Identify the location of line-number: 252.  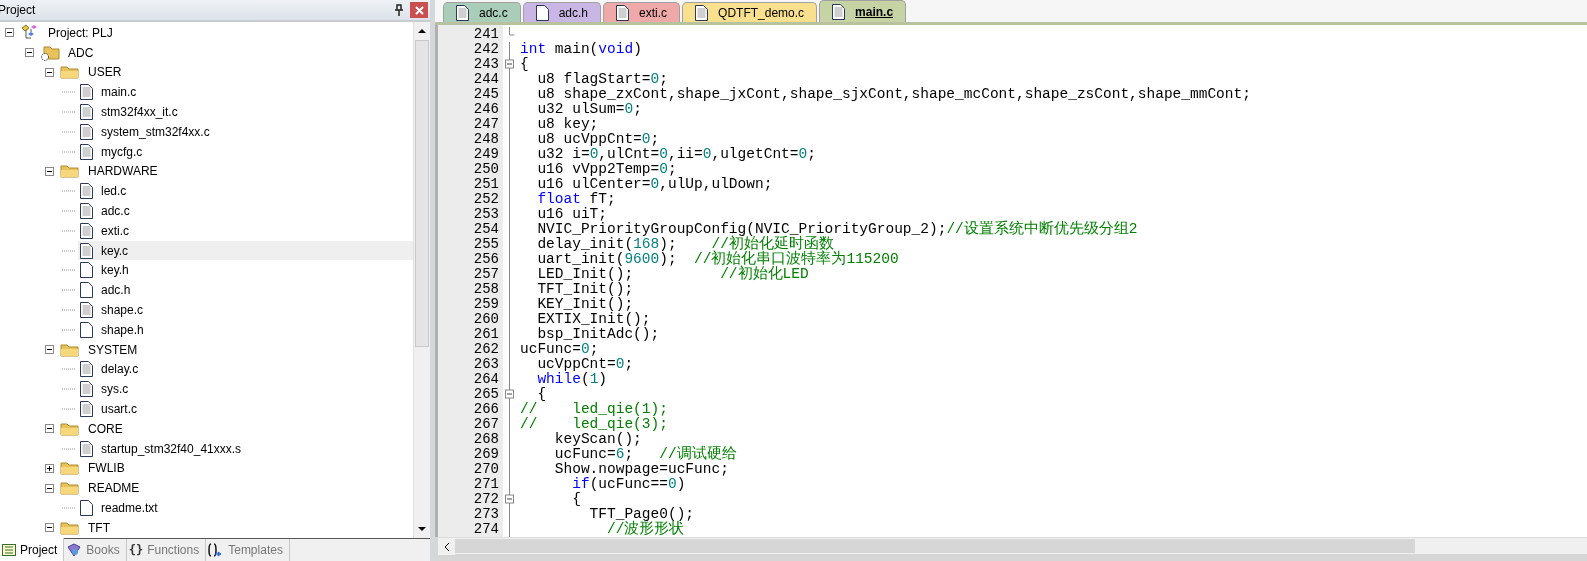
(486, 199).